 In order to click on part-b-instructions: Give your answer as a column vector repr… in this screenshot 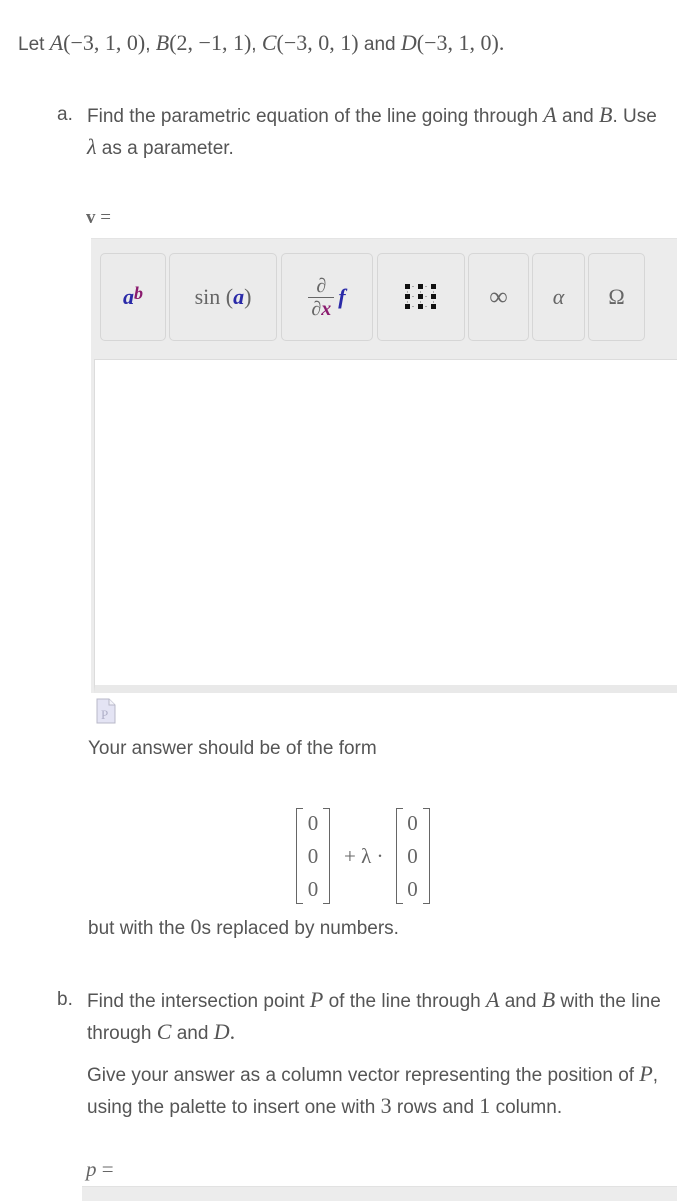, I will do `click(377, 1091)`.